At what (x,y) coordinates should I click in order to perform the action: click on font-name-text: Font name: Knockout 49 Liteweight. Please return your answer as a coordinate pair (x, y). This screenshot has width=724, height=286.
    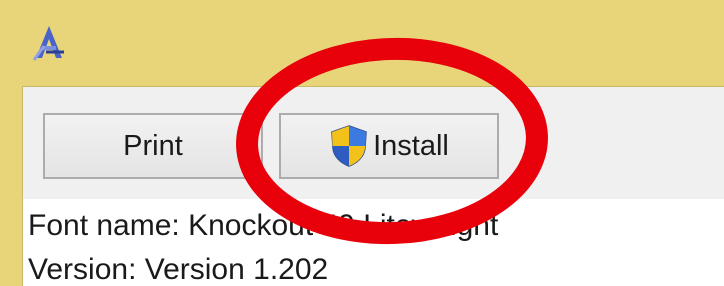
    Looking at the image, I should click on (263, 225).